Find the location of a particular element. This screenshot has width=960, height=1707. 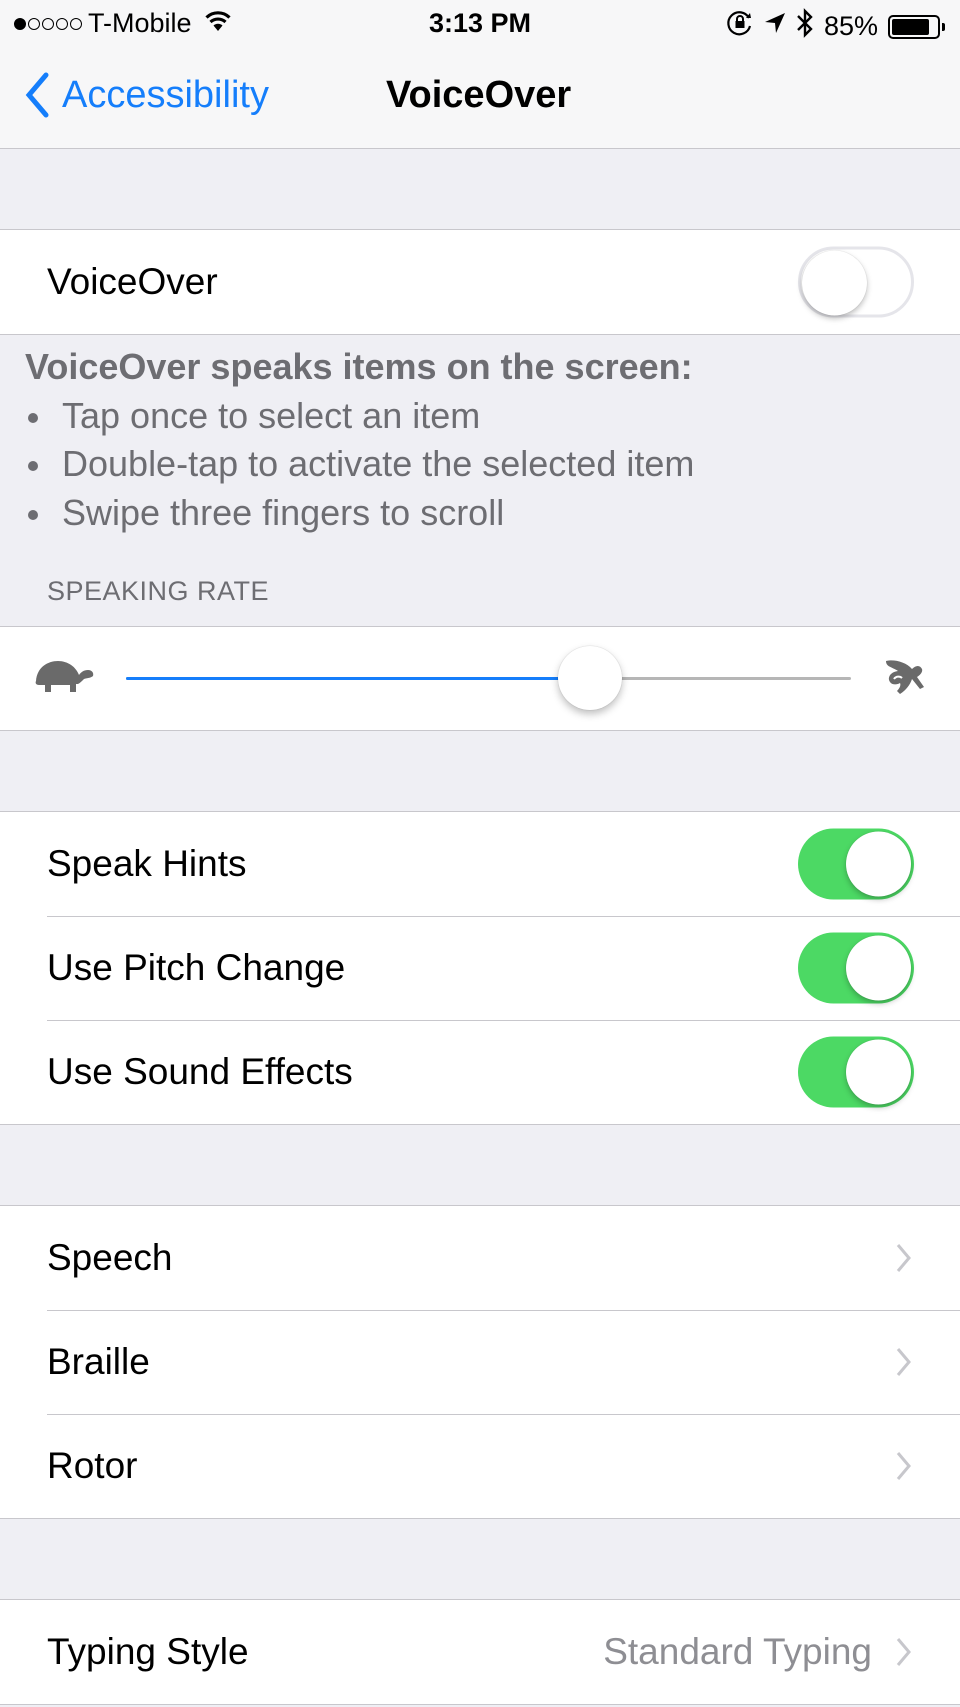

chevron-left-icon is located at coordinates (37, 95).